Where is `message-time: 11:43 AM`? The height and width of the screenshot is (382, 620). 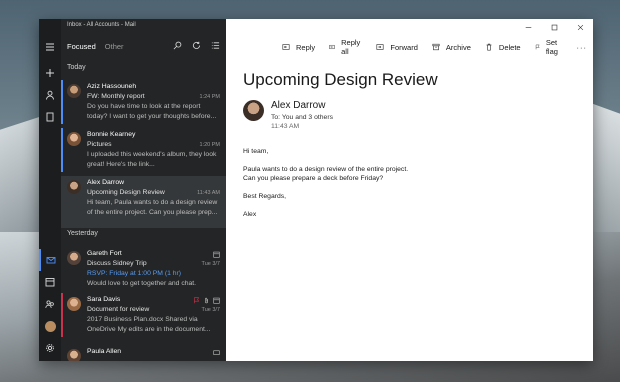 message-time: 11:43 AM is located at coordinates (208, 193).